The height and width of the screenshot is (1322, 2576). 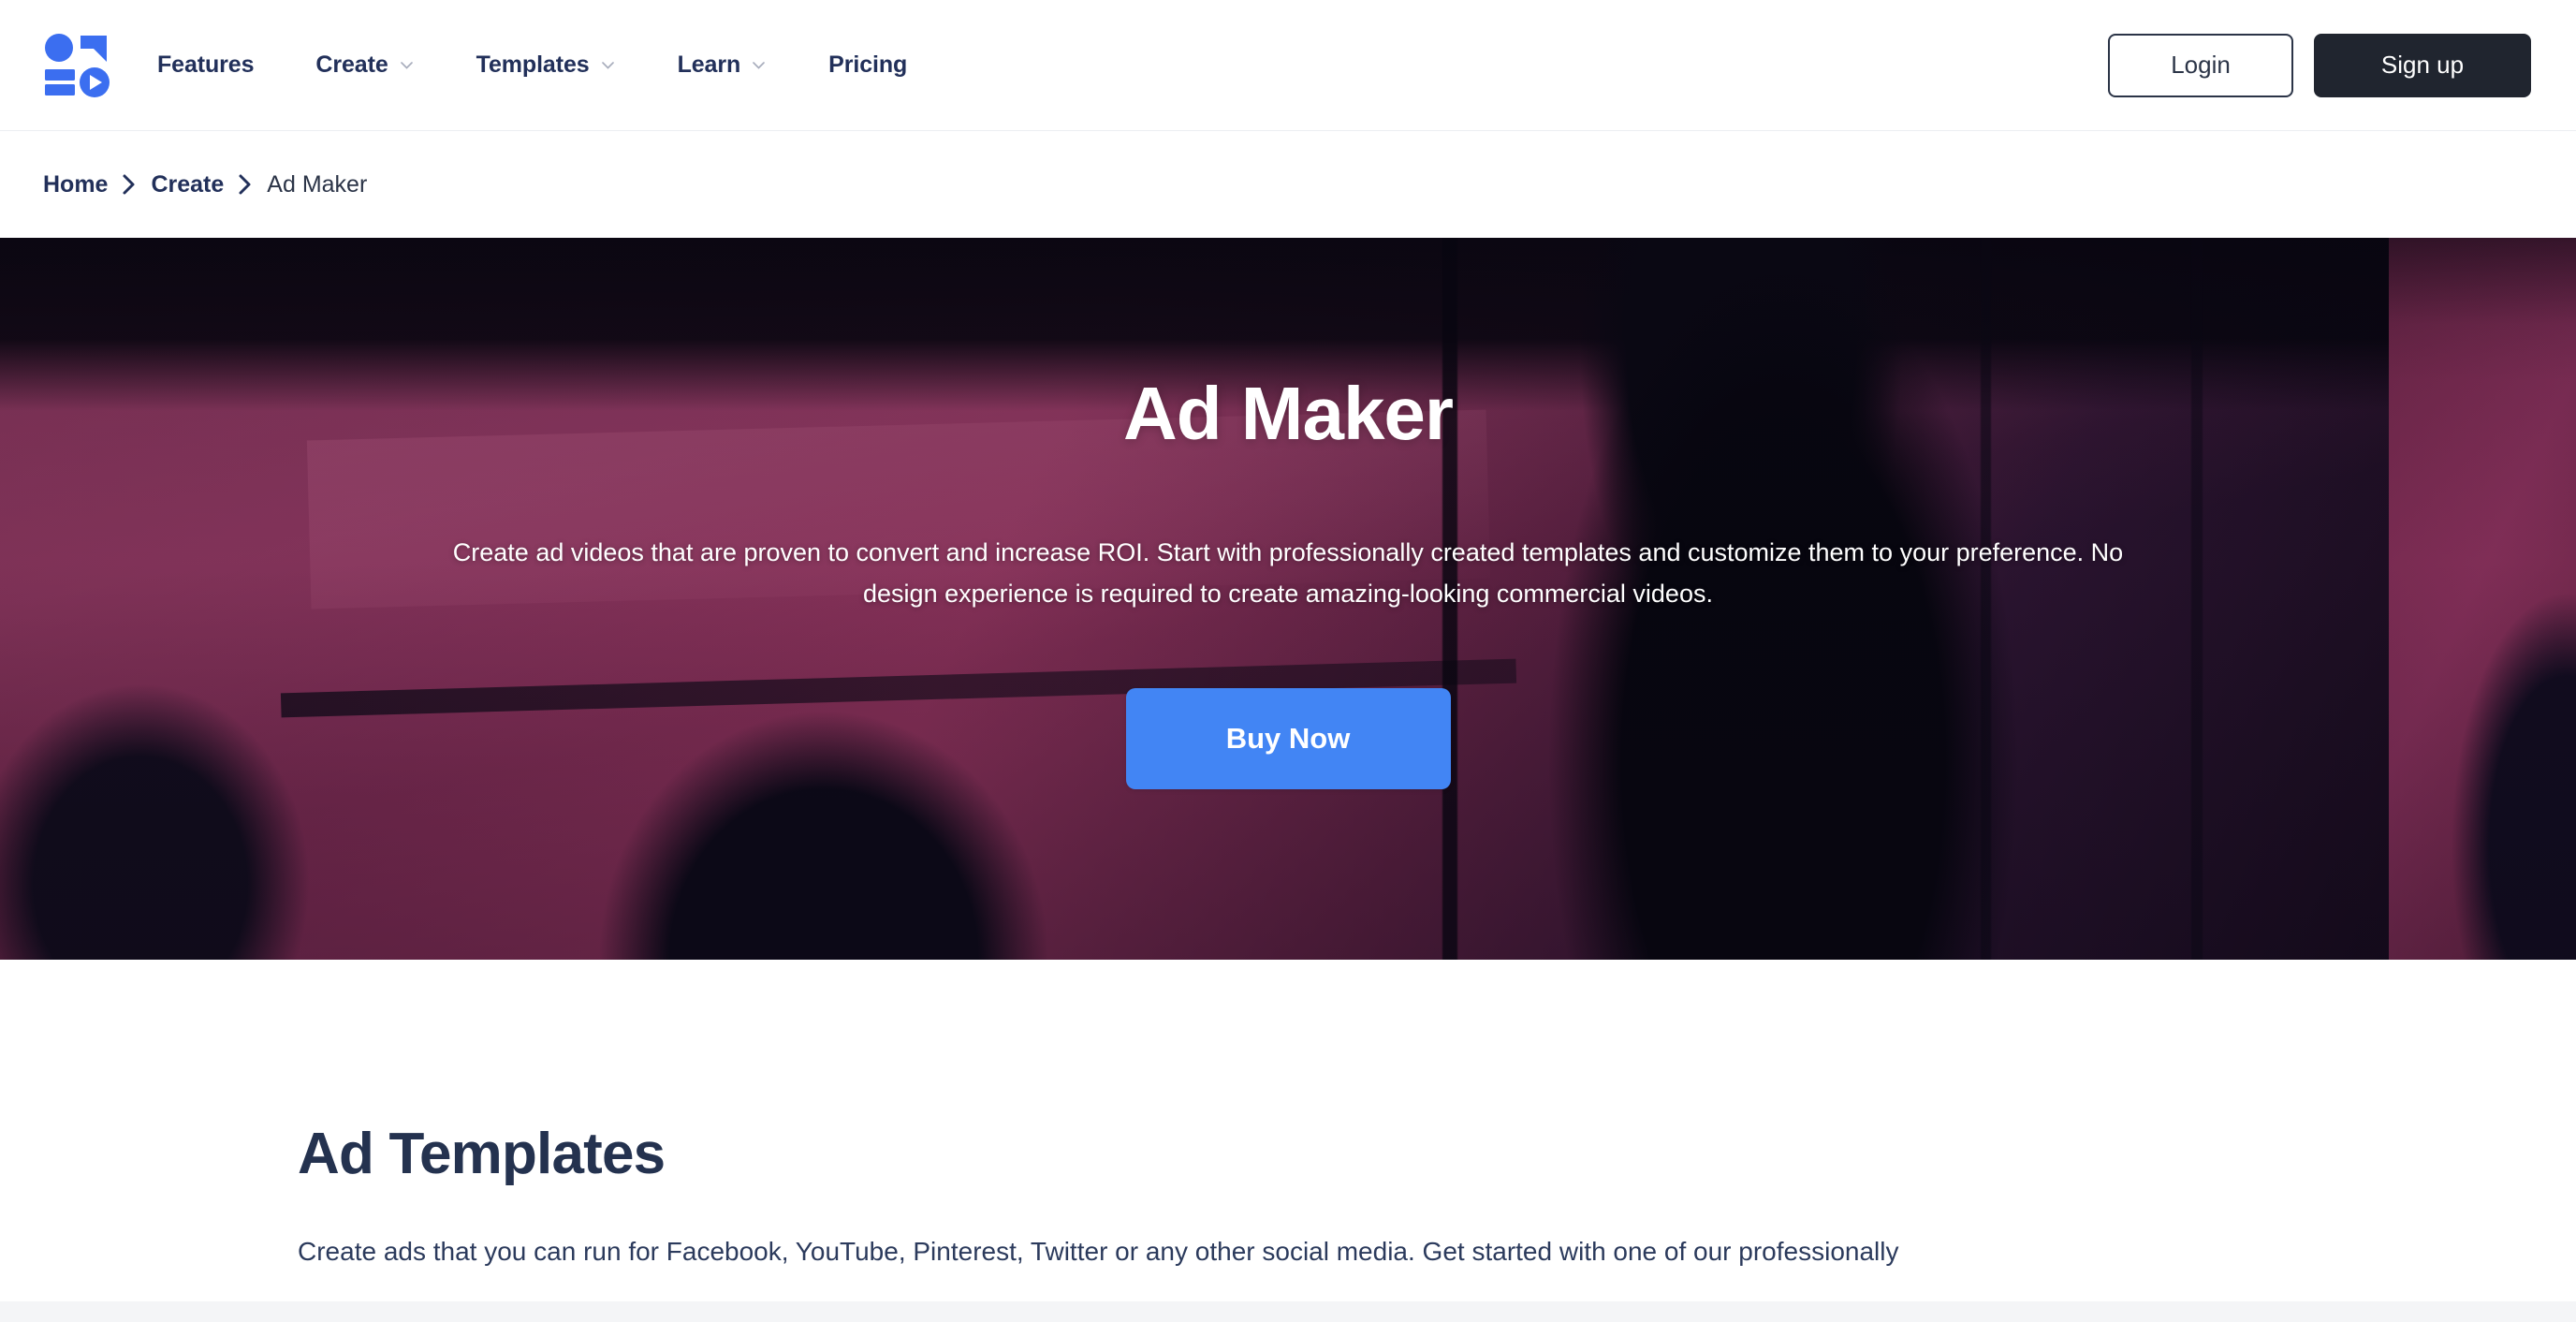 What do you see at coordinates (1288, 1311) in the screenshot?
I see `next-section-edge` at bounding box center [1288, 1311].